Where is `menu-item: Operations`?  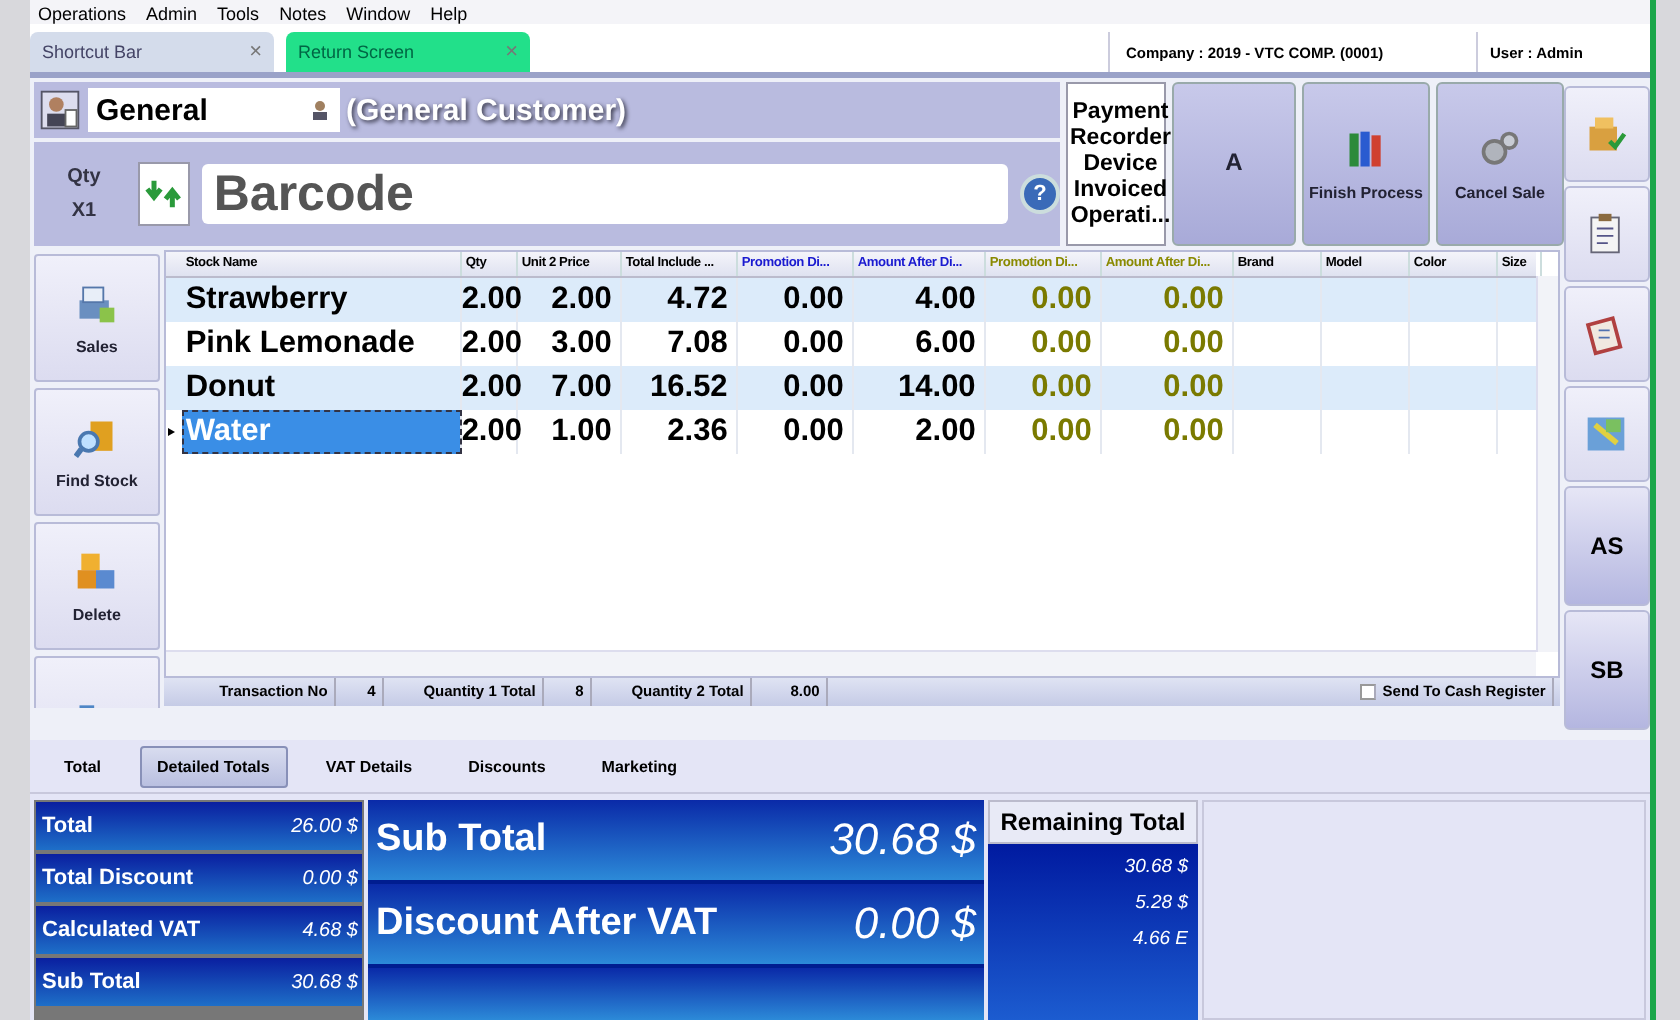 menu-item: Operations is located at coordinates (82, 15).